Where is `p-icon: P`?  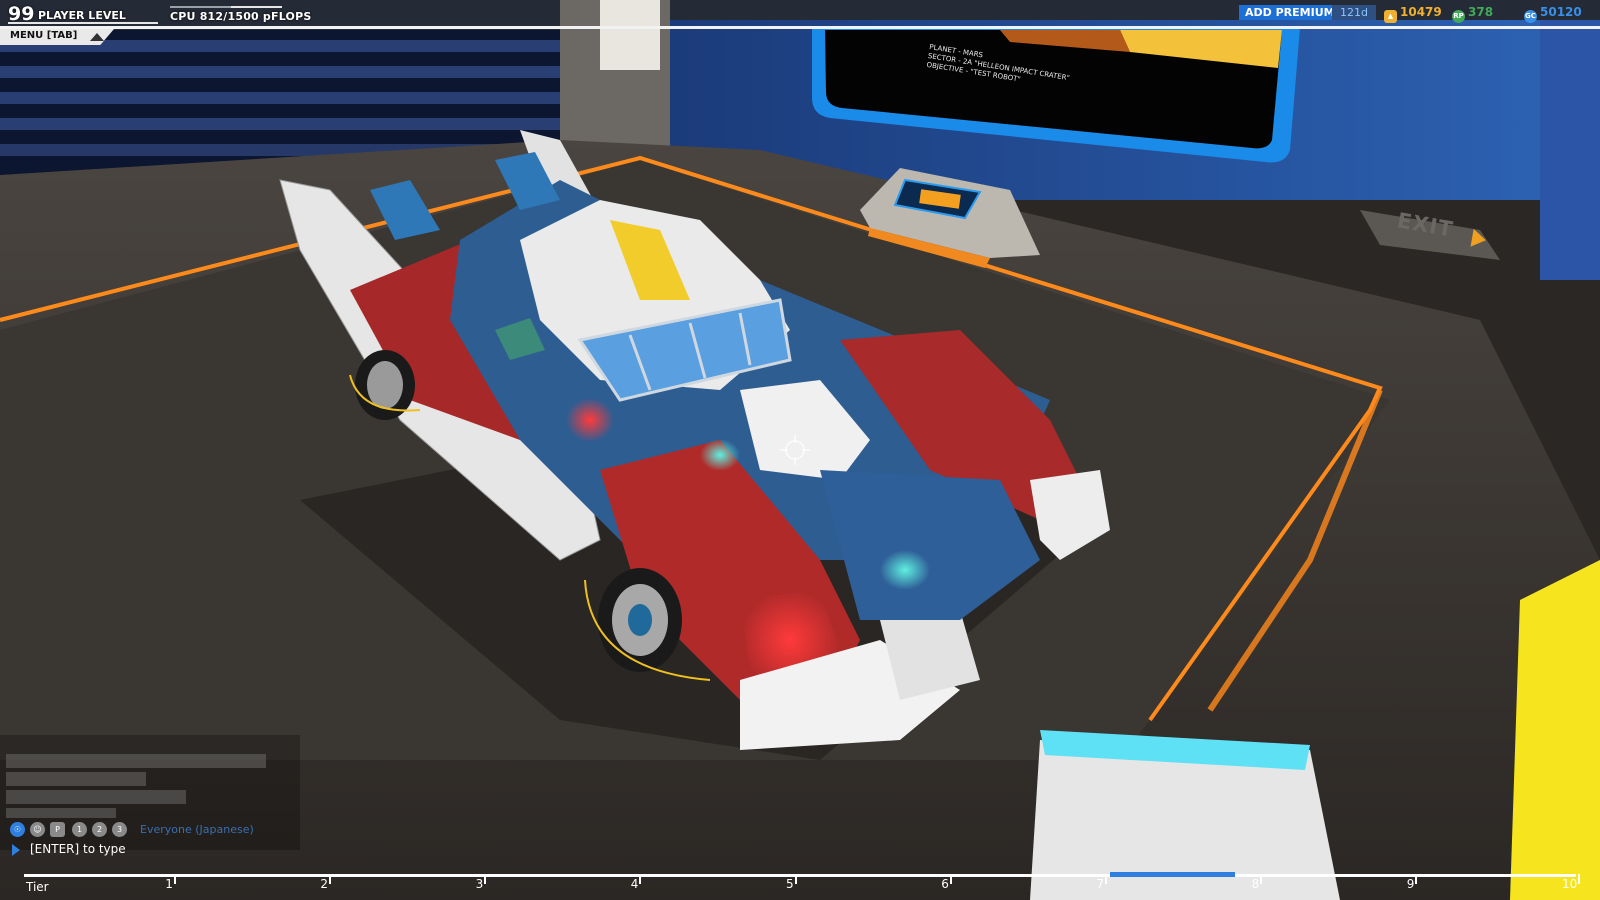
p-icon: P is located at coordinates (57, 829).